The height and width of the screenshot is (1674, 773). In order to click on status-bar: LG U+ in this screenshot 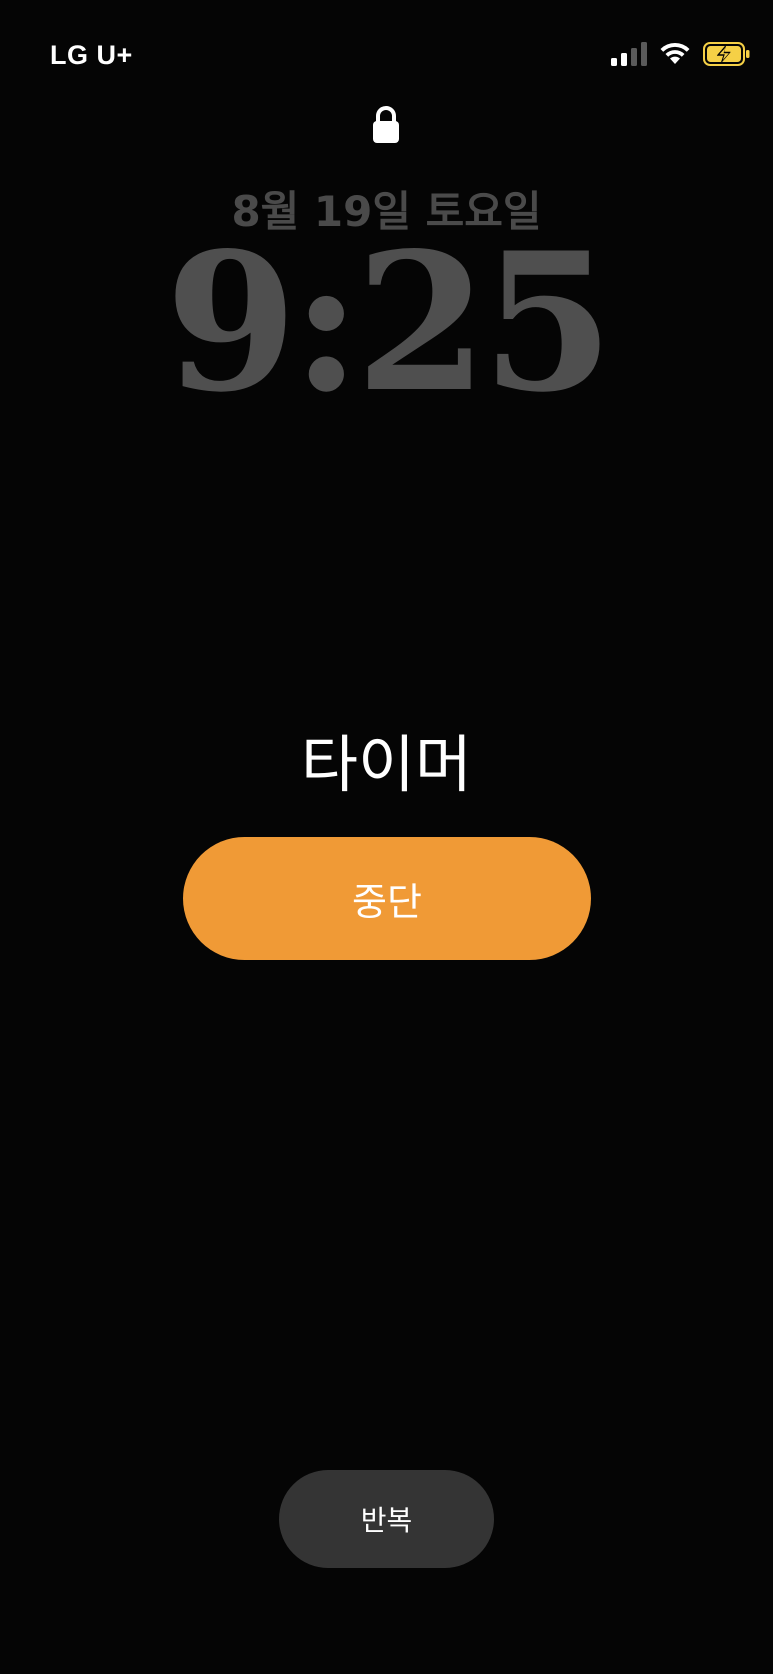, I will do `click(386, 60)`.